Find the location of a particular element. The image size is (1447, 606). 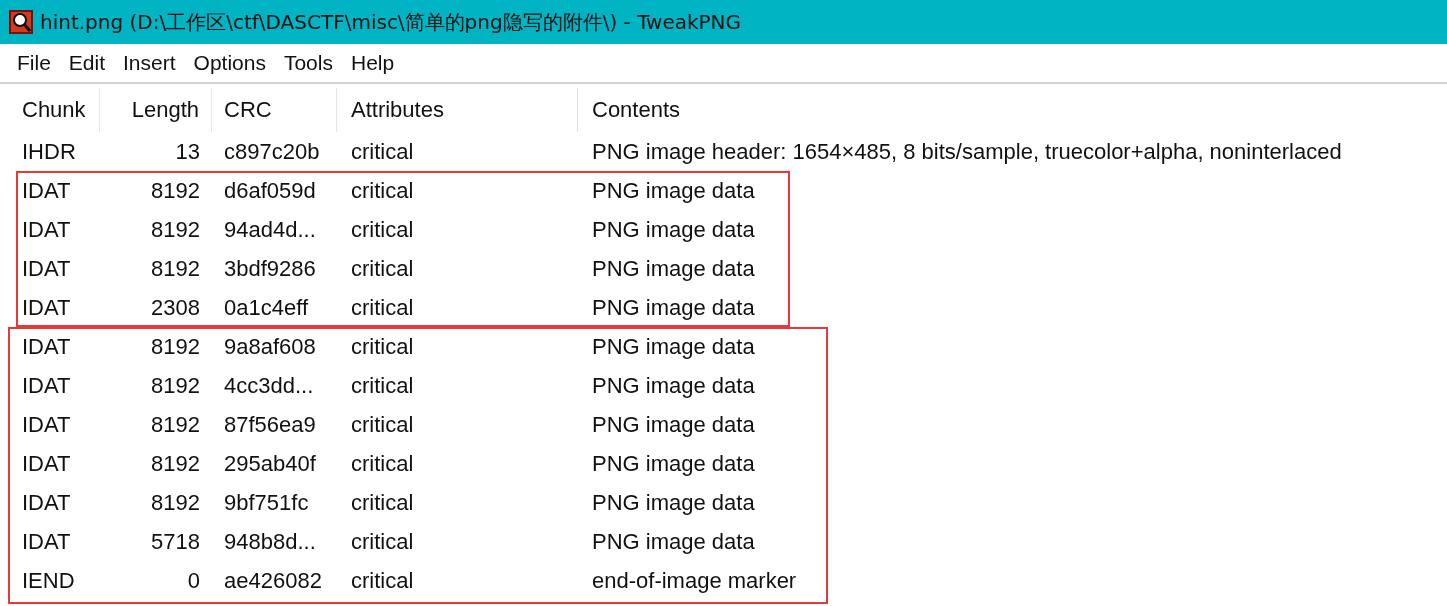

table-cell-text: d6af059d is located at coordinates (270, 190).